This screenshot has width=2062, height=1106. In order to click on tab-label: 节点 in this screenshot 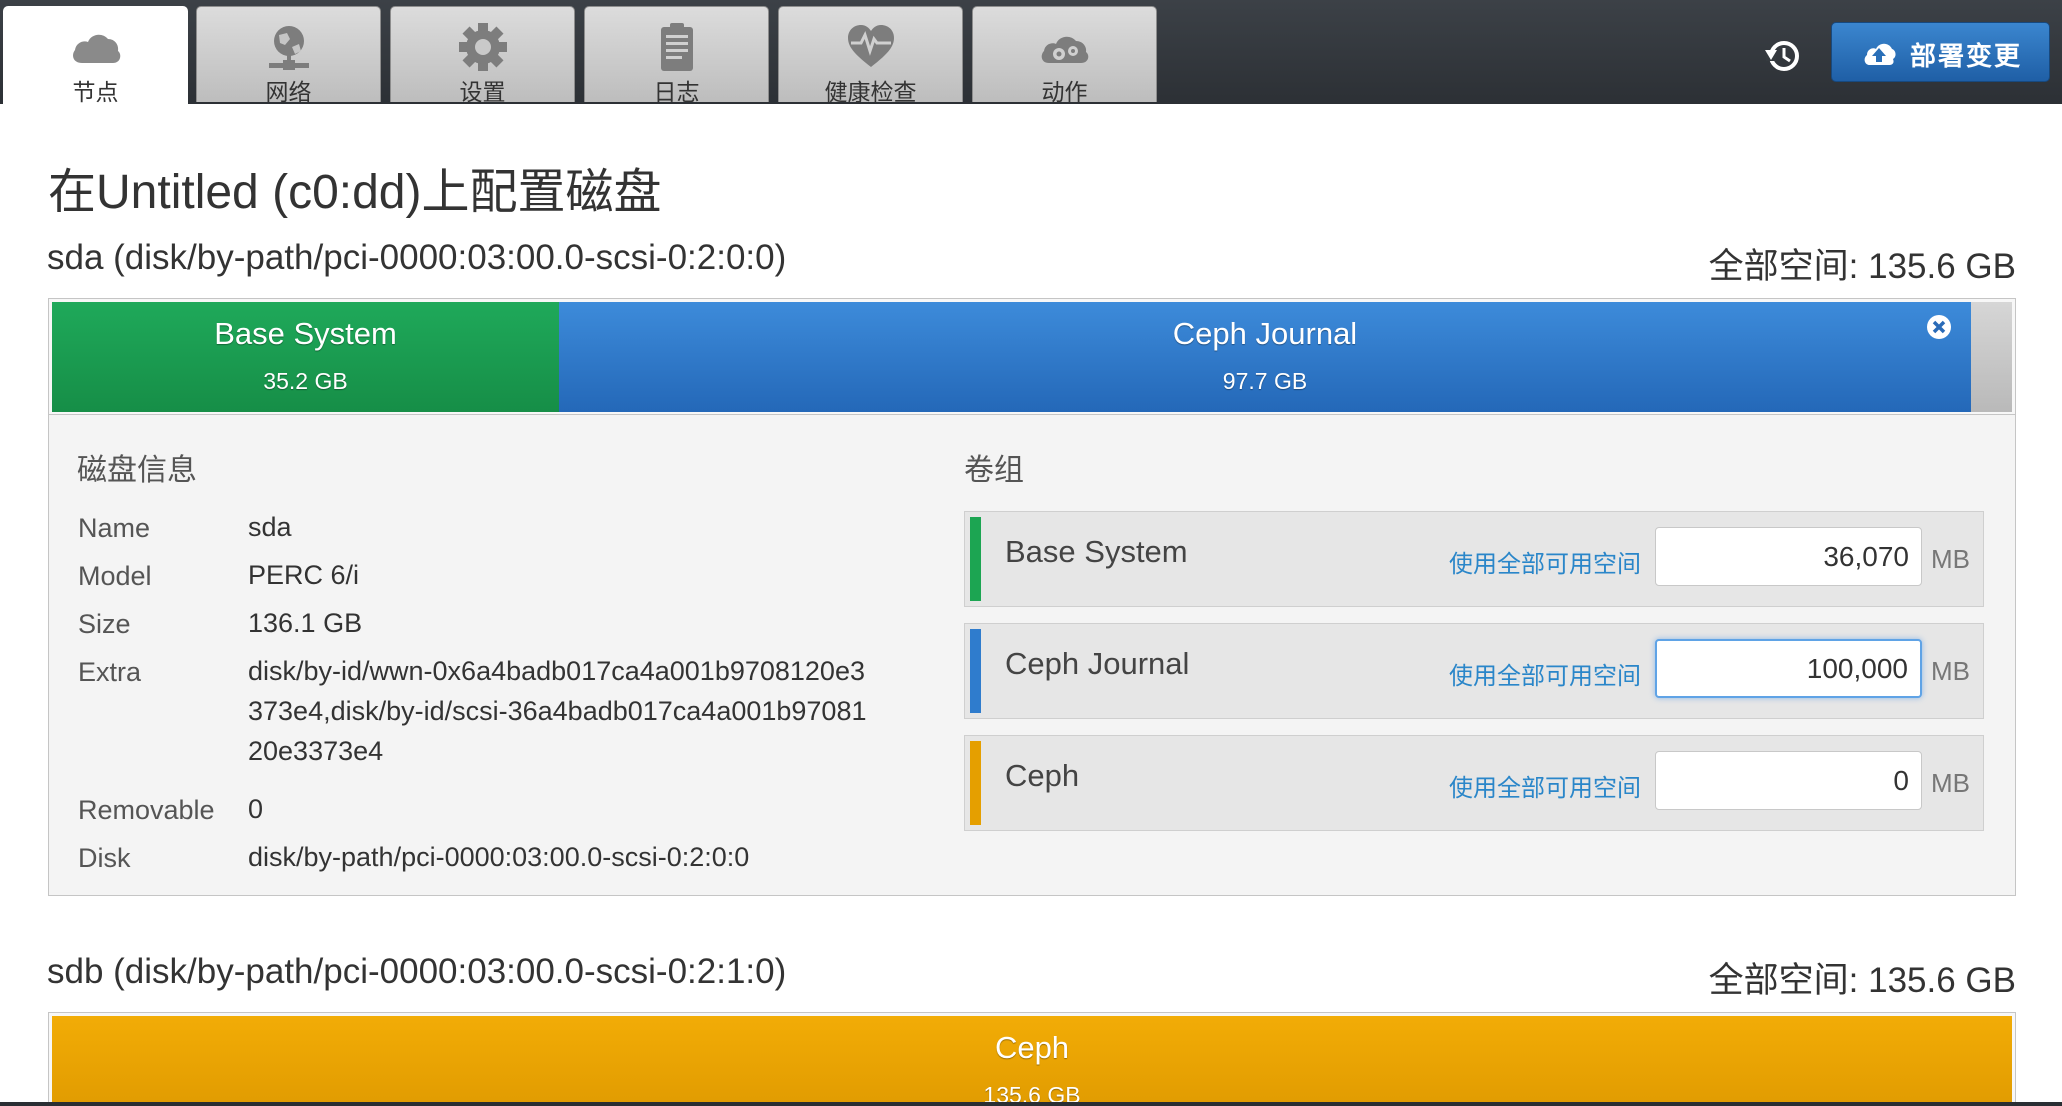, I will do `click(95, 92)`.